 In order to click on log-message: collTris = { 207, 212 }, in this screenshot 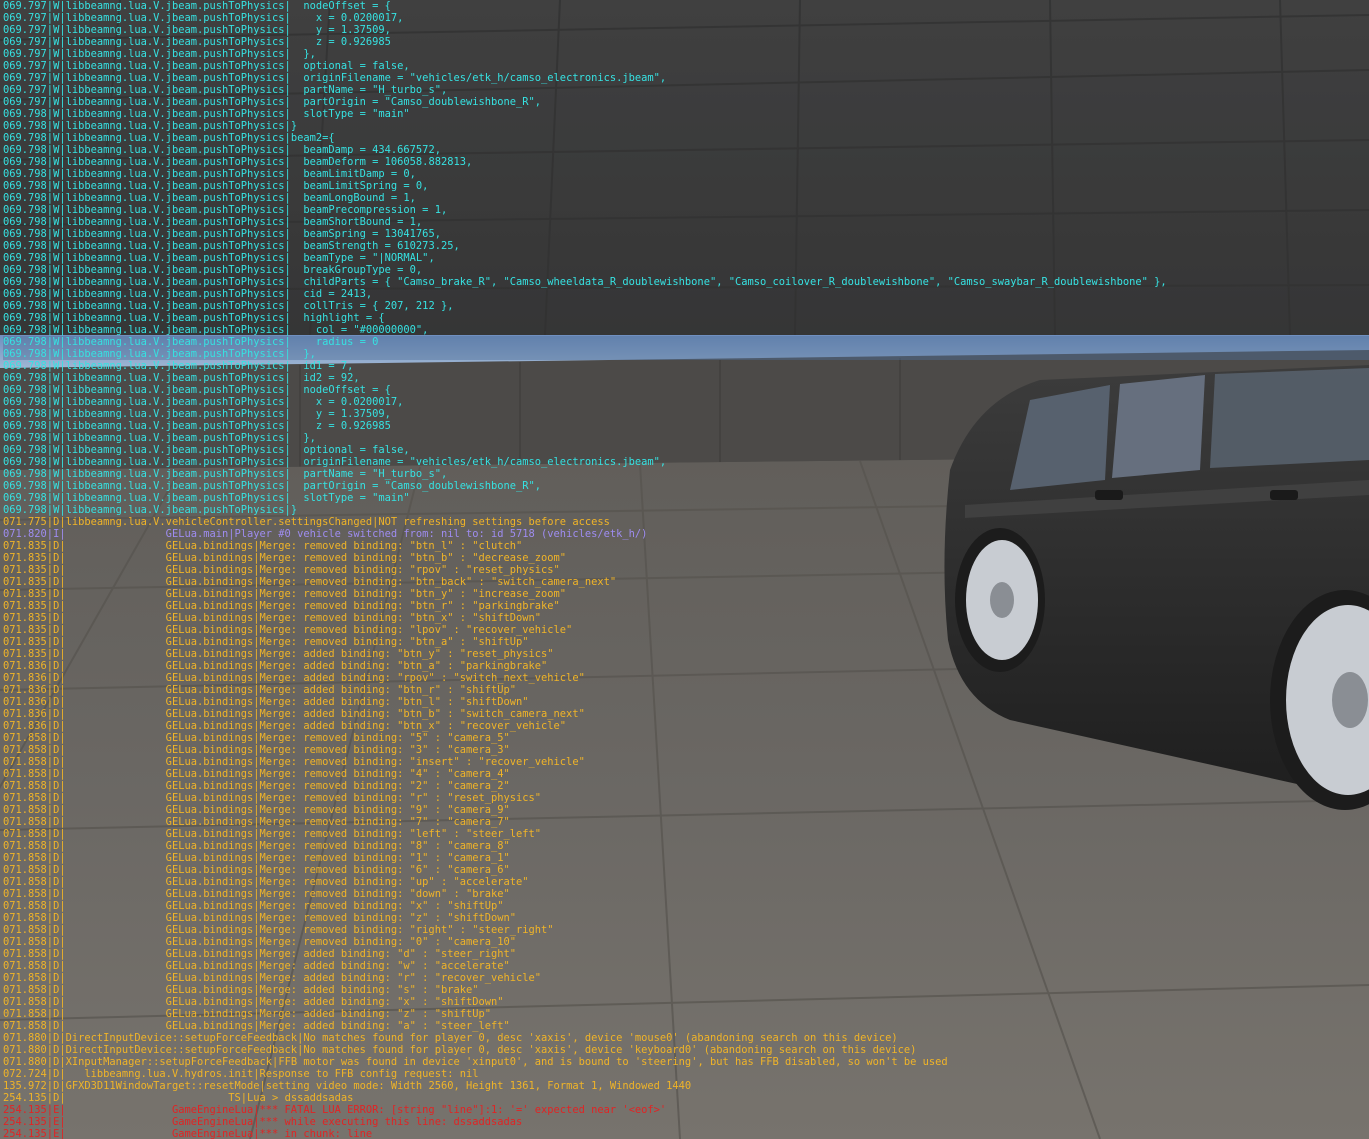, I will do `click(372, 306)`.